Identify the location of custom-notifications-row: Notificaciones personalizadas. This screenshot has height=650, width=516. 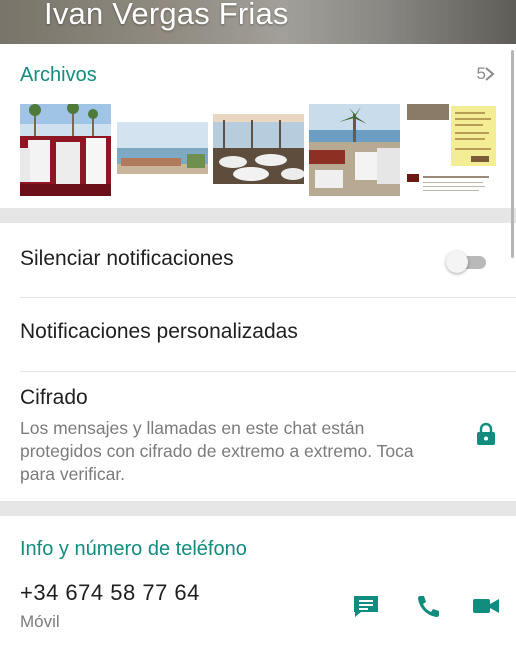
(258, 334).